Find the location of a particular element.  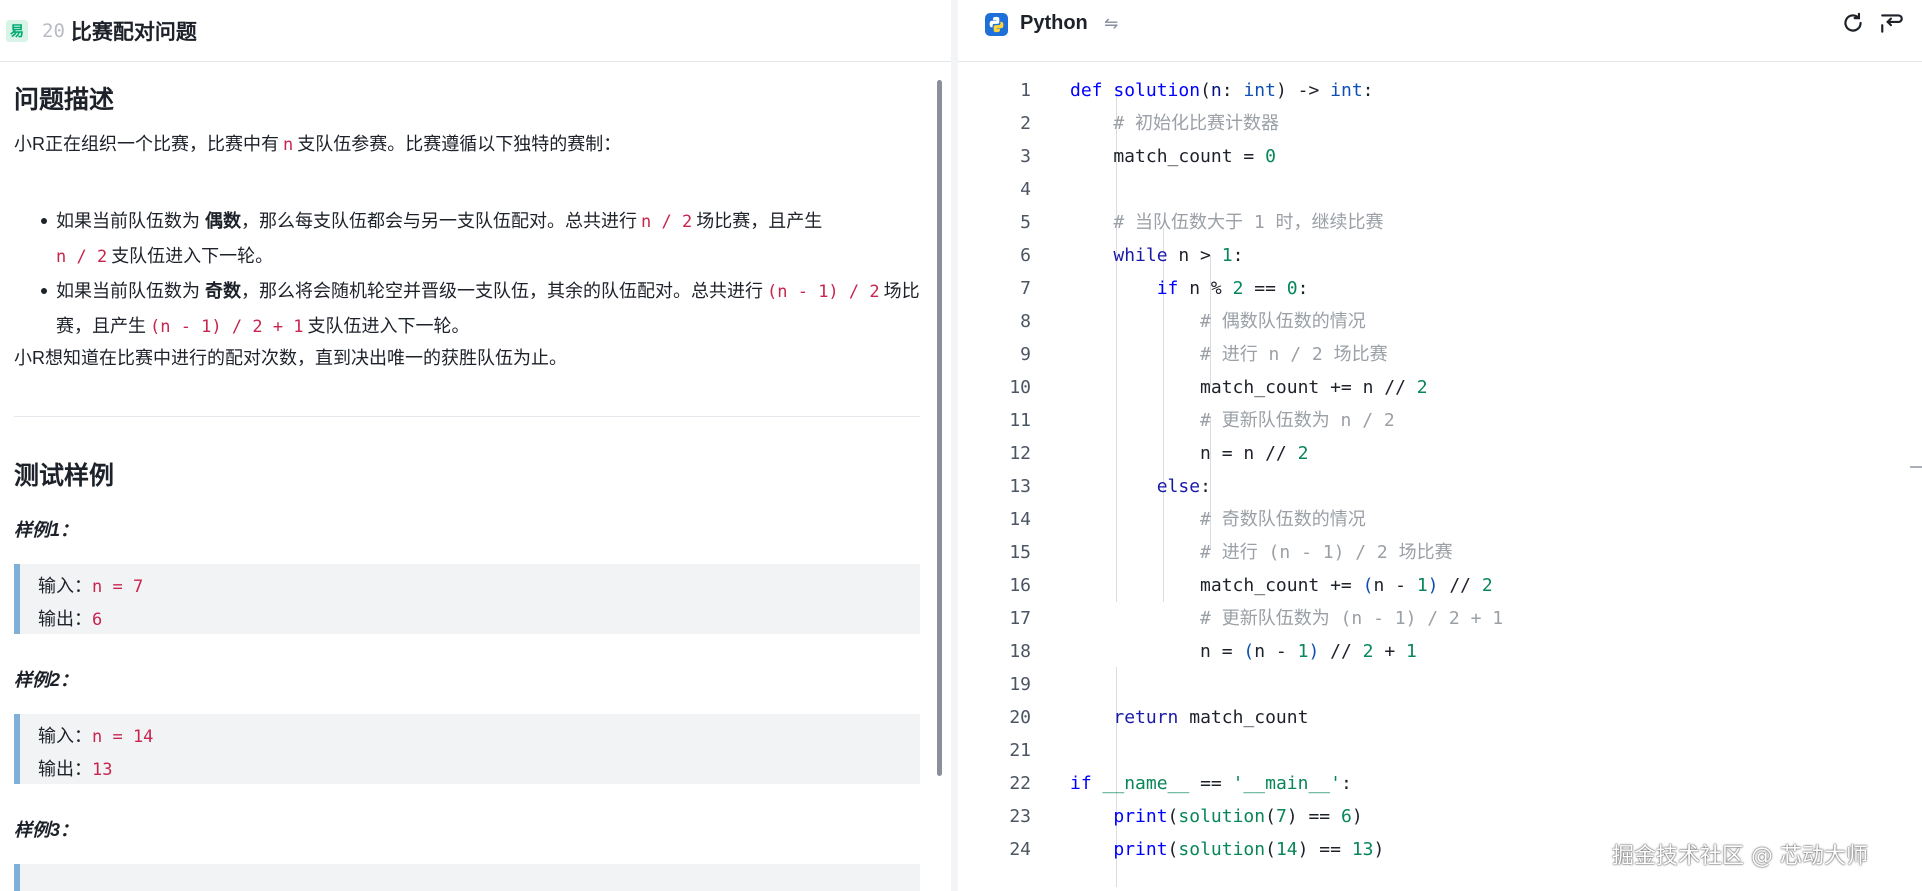

line-number: 14 is located at coordinates (1020, 519).